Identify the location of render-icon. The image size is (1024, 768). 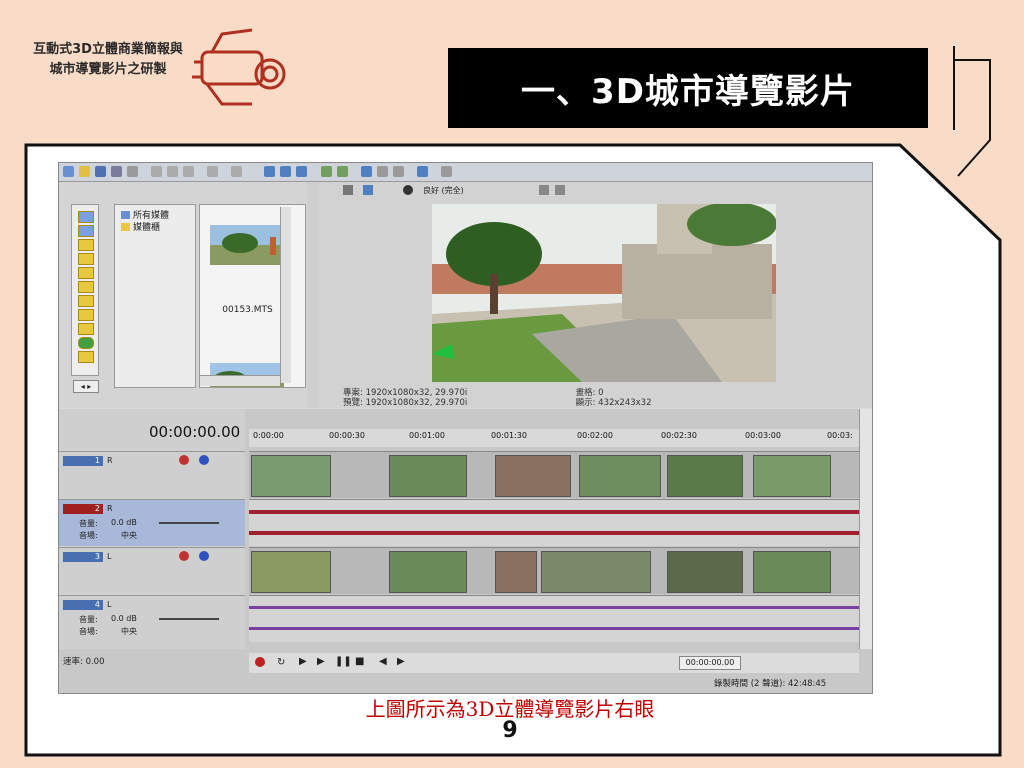
(422, 171).